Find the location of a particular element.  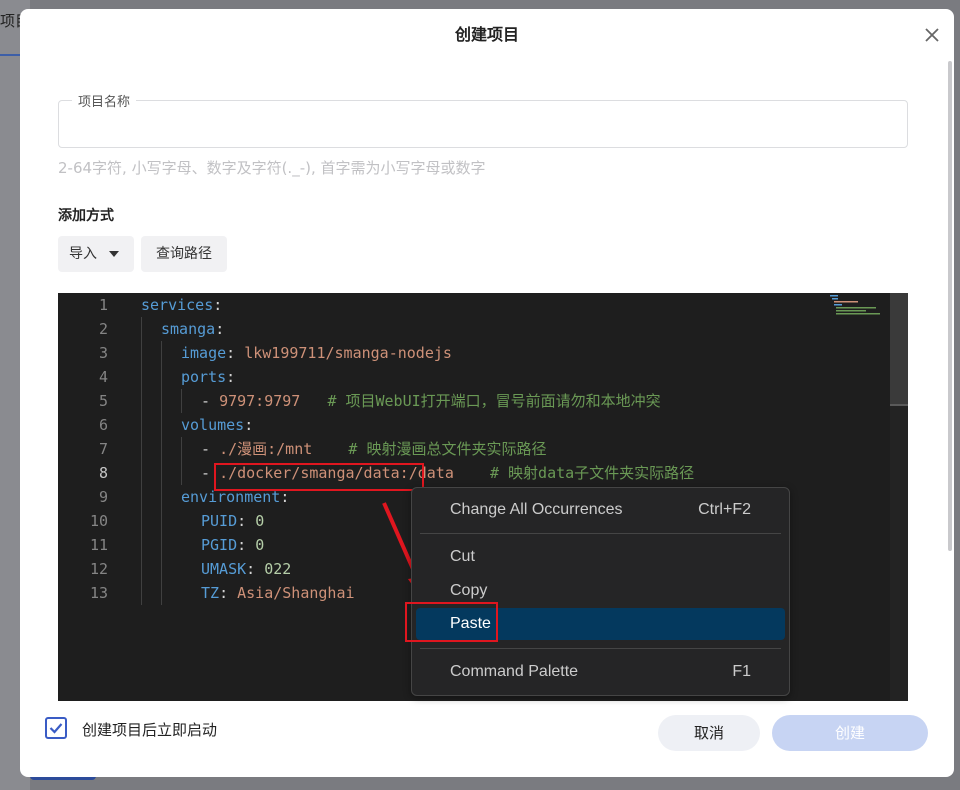

dialog-scrollbar is located at coordinates (950, 306).